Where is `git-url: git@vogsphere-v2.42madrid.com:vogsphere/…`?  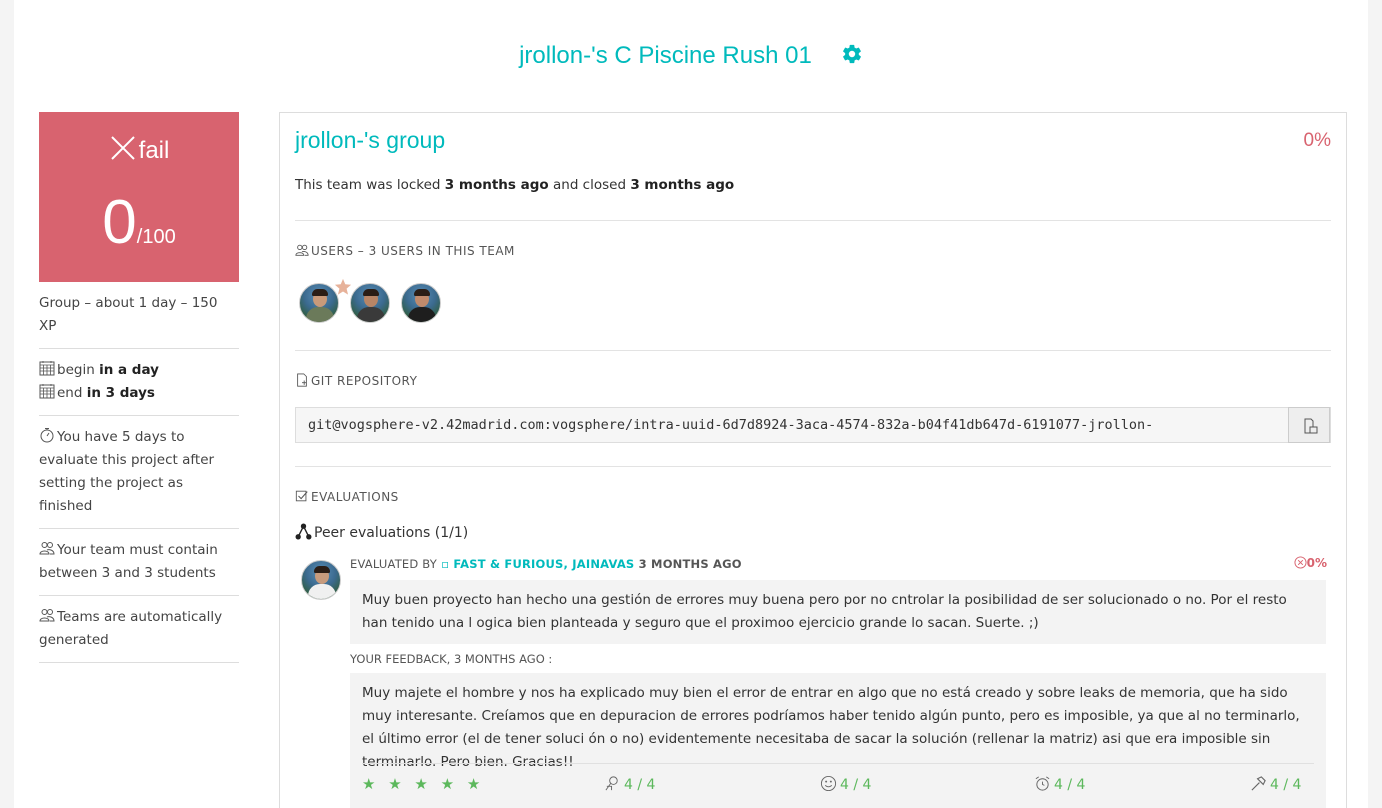 git-url: git@vogsphere-v2.42madrid.com:vogsphere/… is located at coordinates (730, 425).